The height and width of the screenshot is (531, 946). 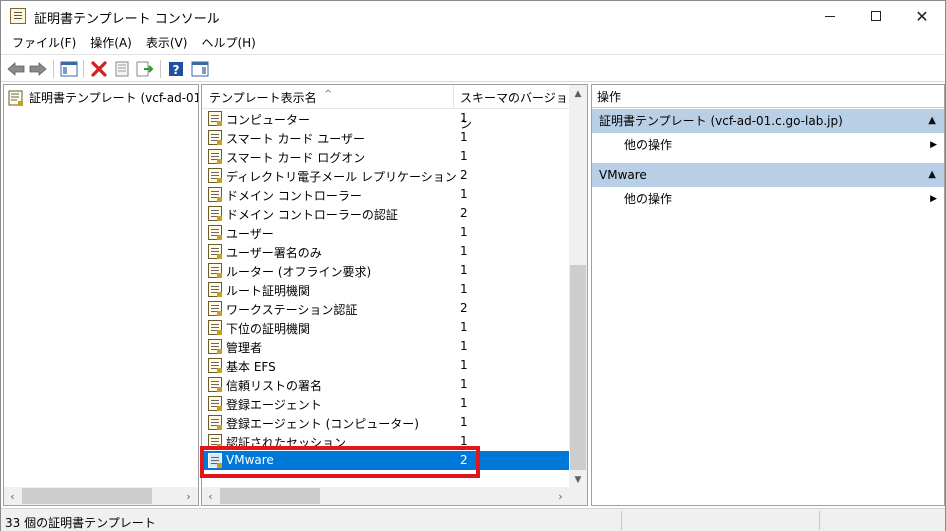 What do you see at coordinates (111, 42) in the screenshot?
I see `menu-action: 操作(A)` at bounding box center [111, 42].